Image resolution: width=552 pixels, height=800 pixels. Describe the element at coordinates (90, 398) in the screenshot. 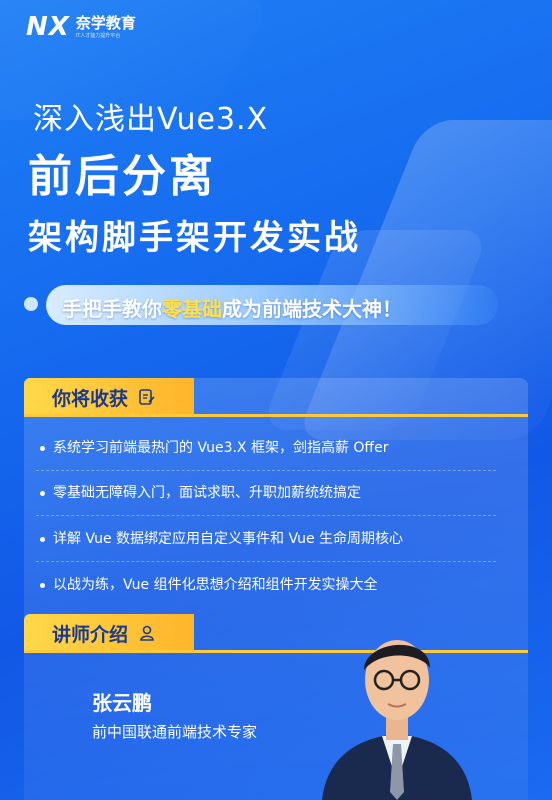

I see `benefits-heading: 你将收获` at that location.